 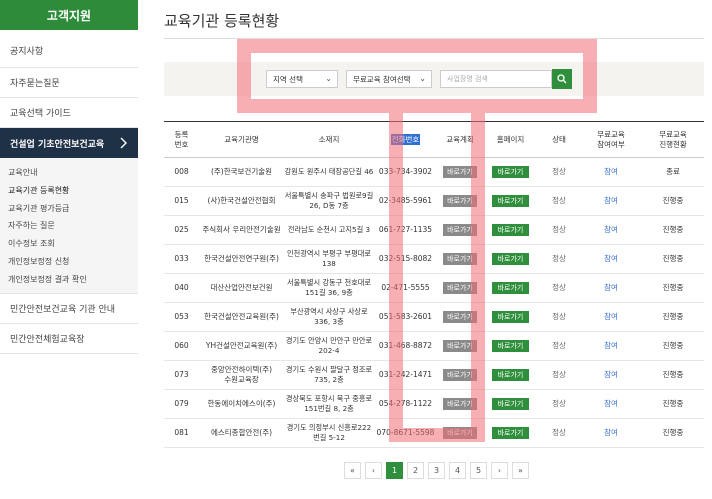 I want to click on header-address: 소재지, so click(x=329, y=139).